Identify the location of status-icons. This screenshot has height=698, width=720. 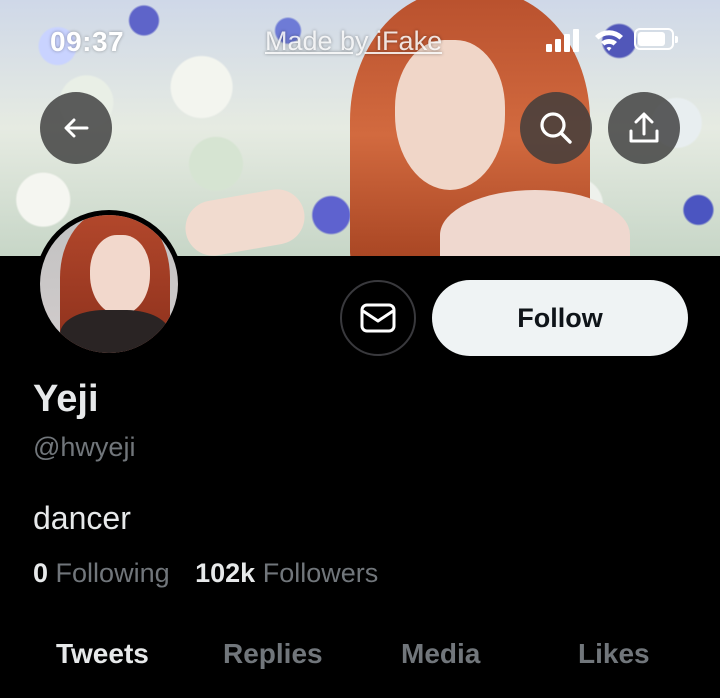
(613, 41).